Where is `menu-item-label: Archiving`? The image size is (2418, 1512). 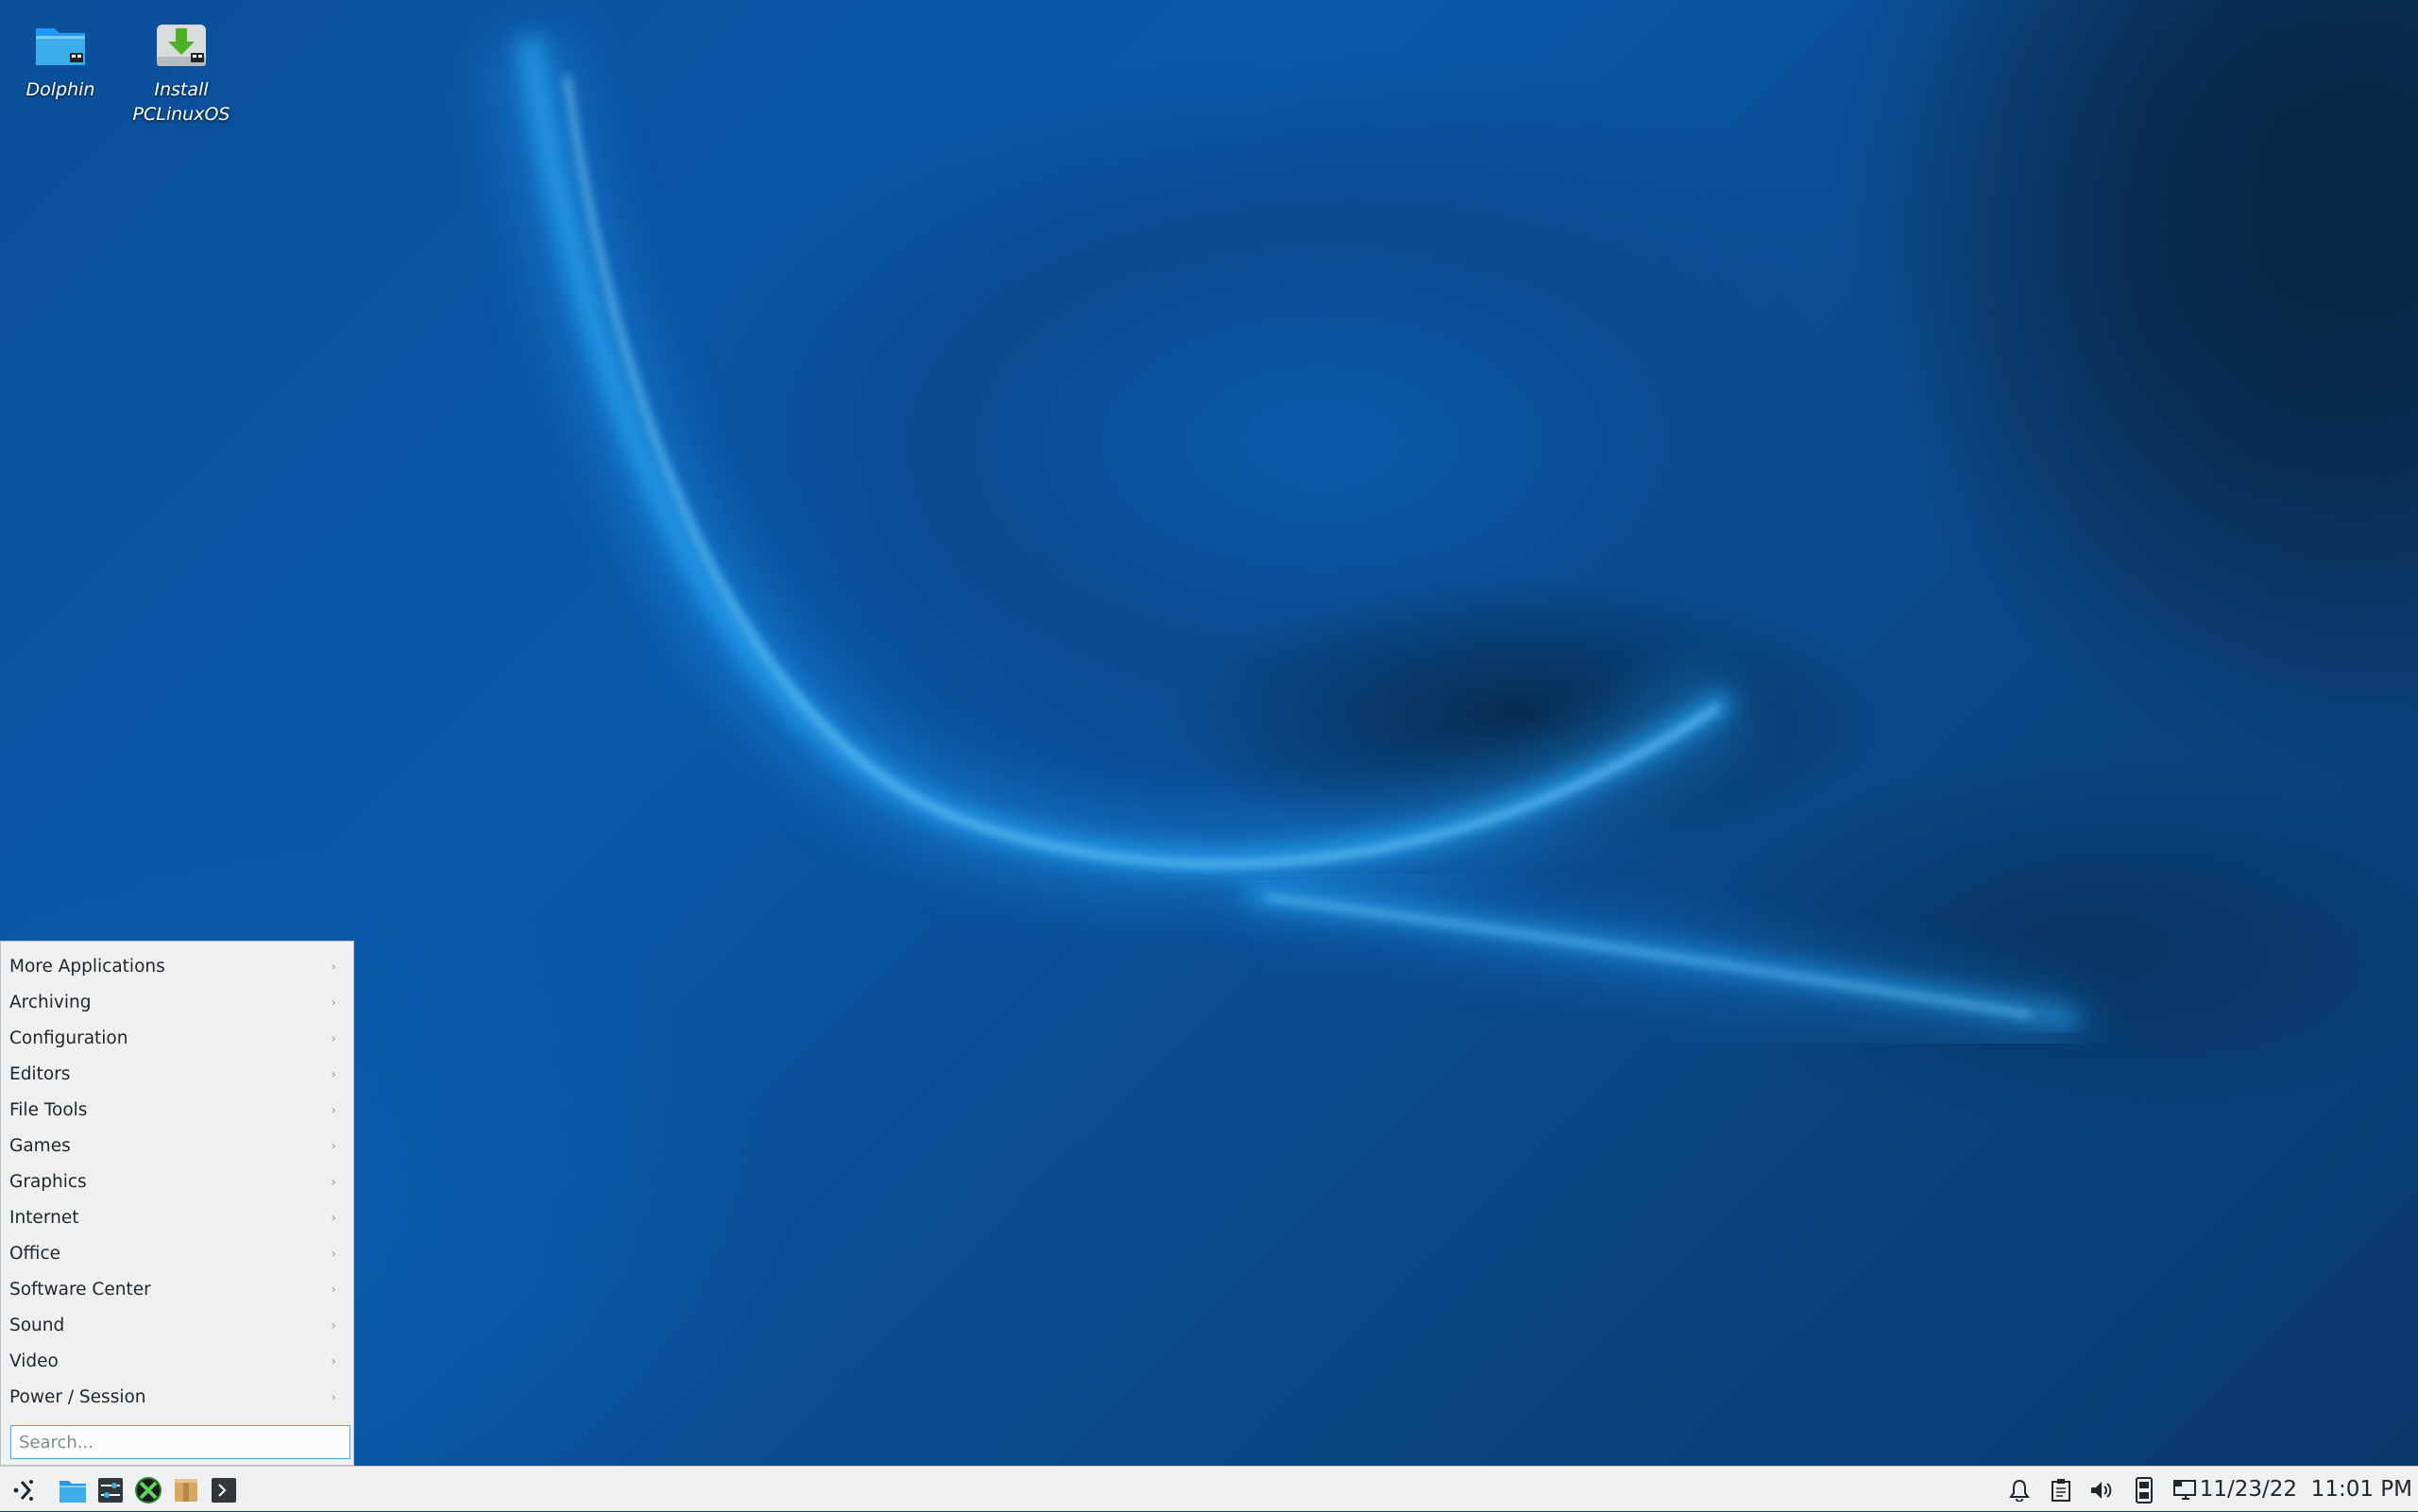
menu-item-label: Archiving is located at coordinates (50, 1002).